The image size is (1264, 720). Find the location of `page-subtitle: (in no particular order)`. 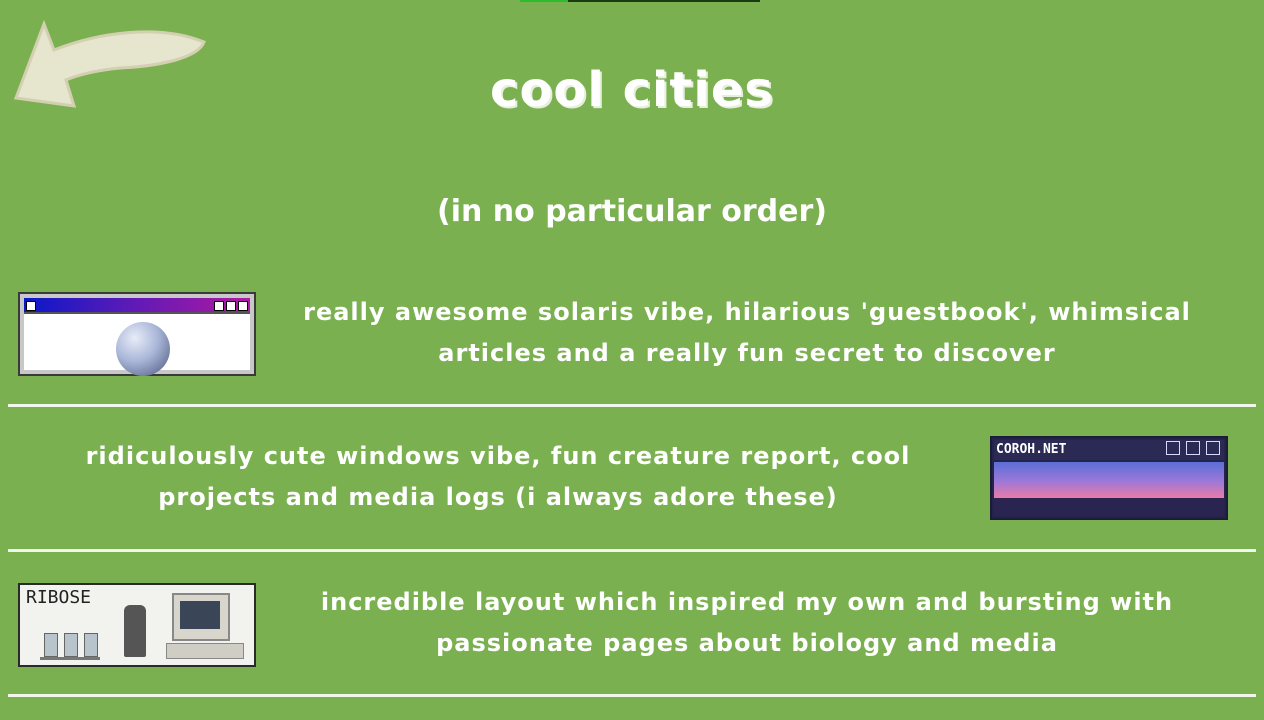

page-subtitle: (in no particular order) is located at coordinates (632, 211).